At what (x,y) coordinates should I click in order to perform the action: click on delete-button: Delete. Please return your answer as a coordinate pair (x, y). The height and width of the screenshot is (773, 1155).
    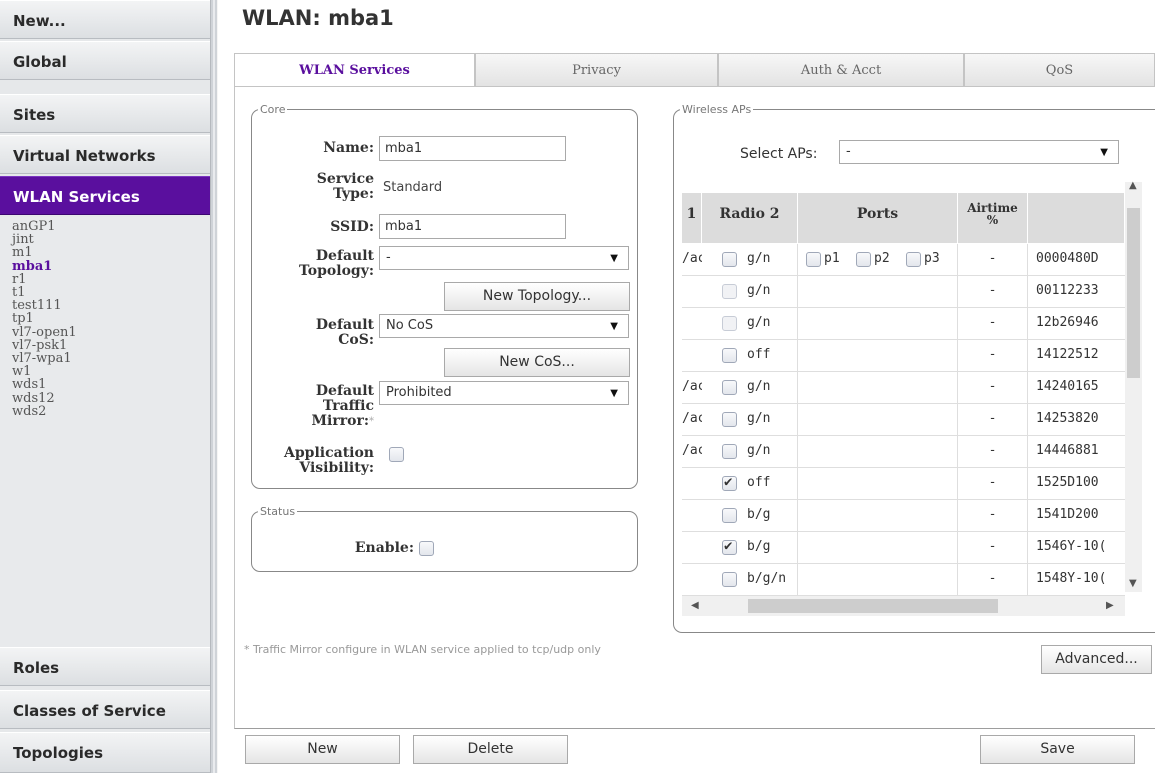
    Looking at the image, I should click on (490, 749).